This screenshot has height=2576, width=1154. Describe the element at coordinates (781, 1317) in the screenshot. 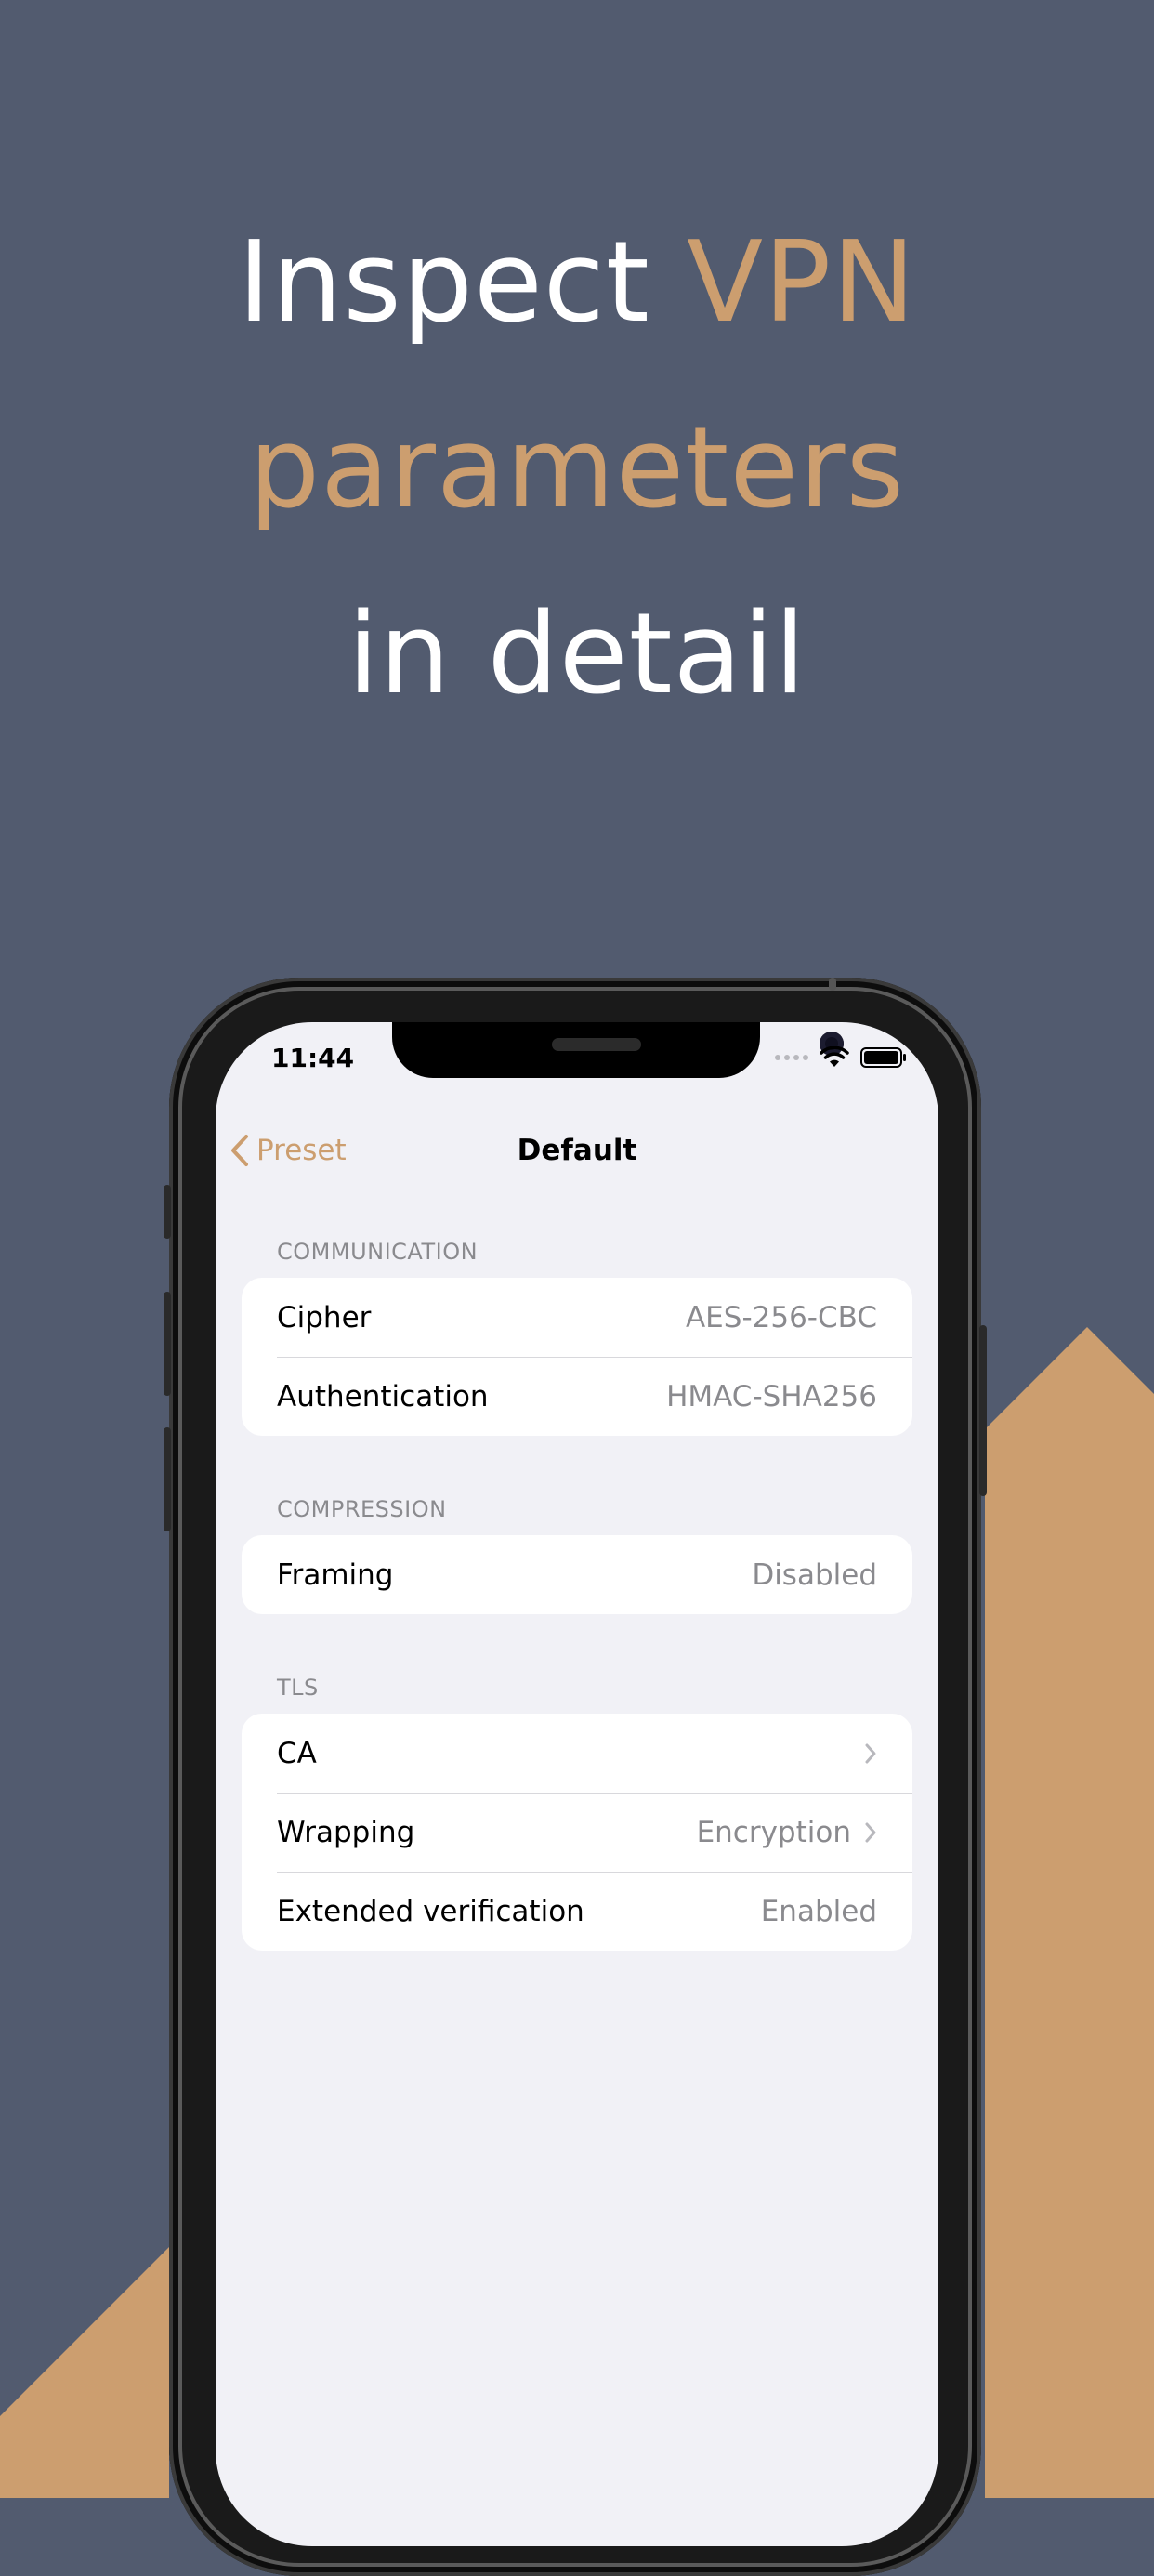

I see `row-value: AES-256-CBC` at that location.